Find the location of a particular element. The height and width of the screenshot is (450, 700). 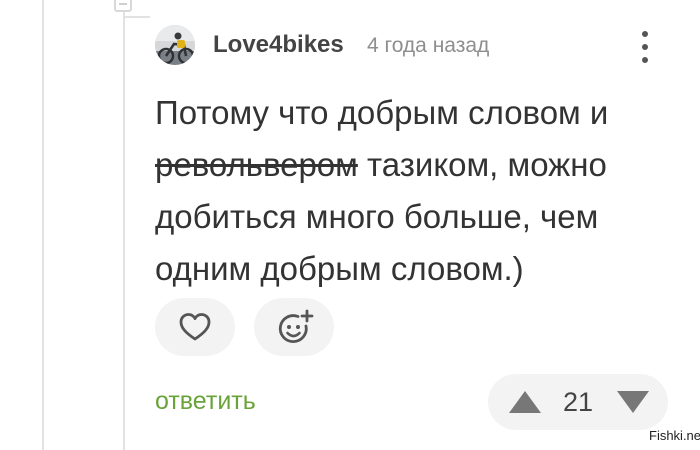

triangle-down-icon is located at coordinates (633, 402).